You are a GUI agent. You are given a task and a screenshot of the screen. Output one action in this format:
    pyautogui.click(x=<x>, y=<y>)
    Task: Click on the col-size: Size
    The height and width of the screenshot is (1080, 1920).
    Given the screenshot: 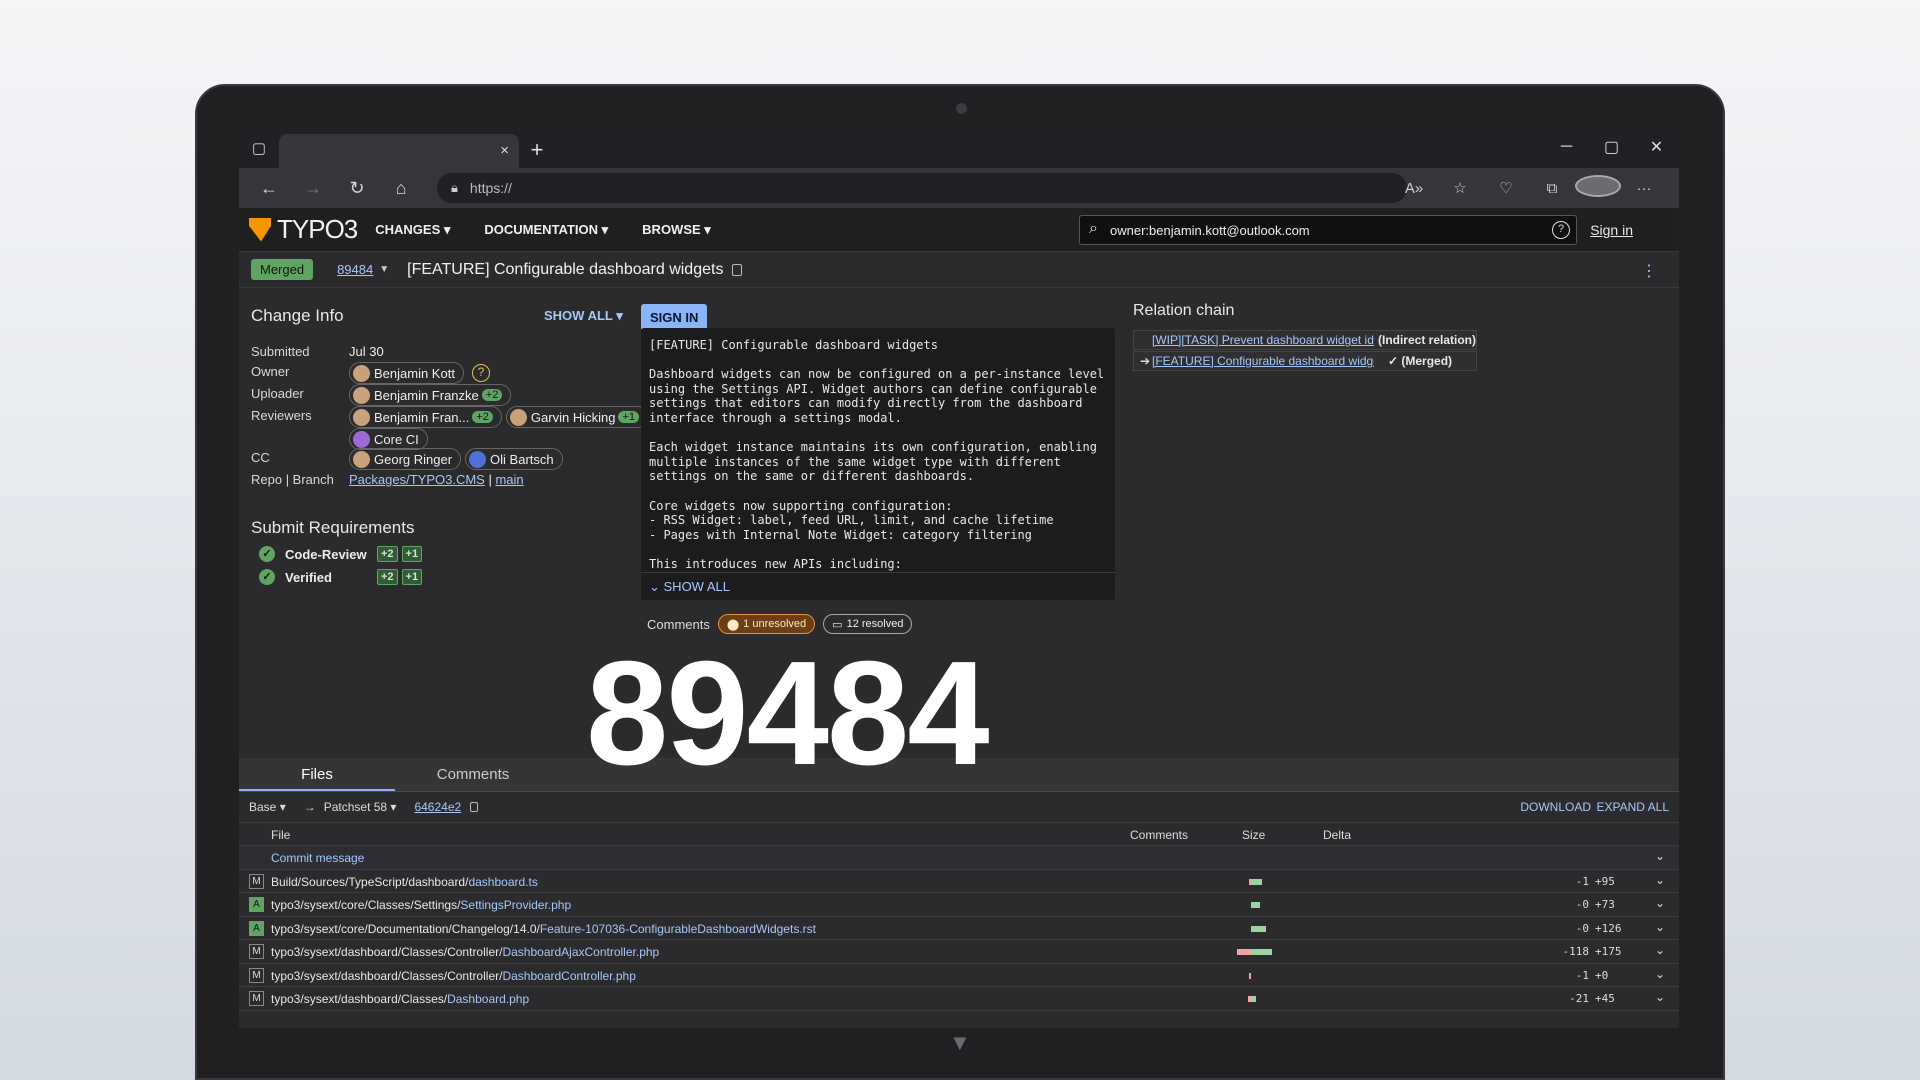 What is the action you would take?
    pyautogui.click(x=1254, y=835)
    